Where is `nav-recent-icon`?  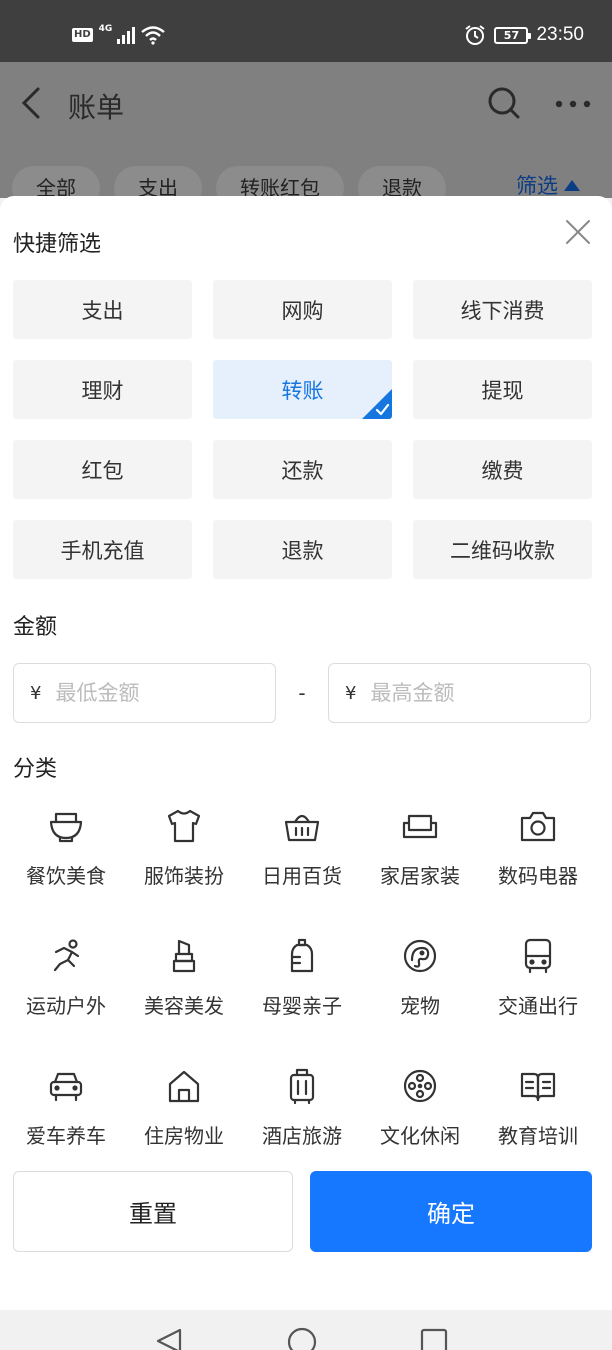 nav-recent-icon is located at coordinates (434, 1339).